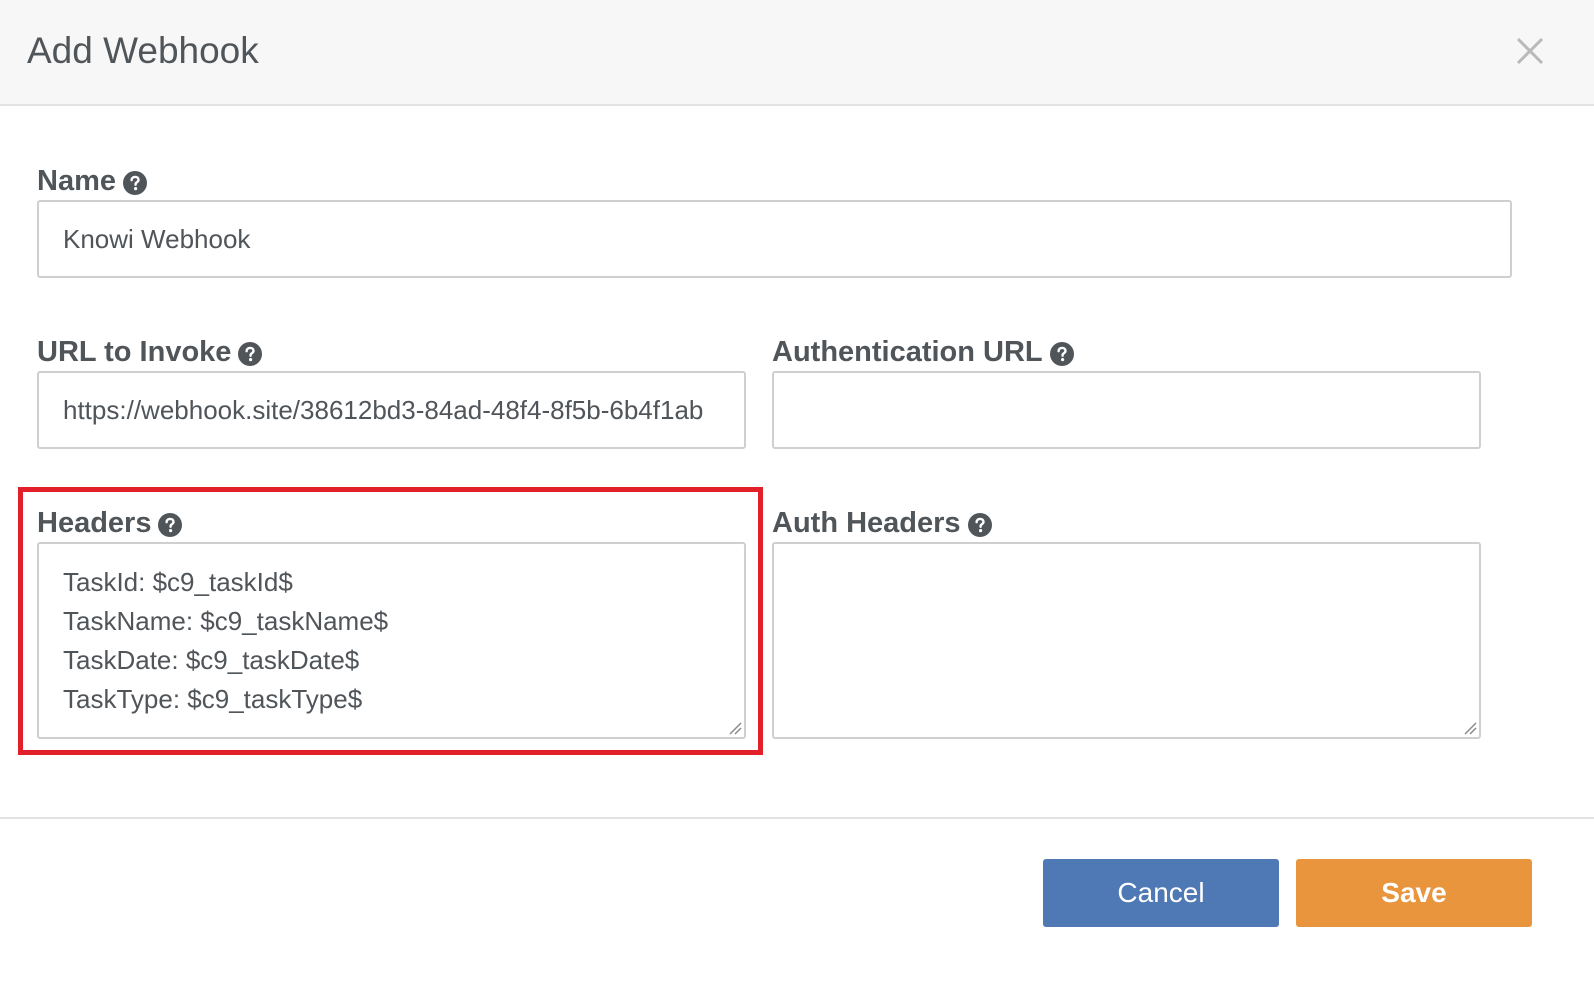  What do you see at coordinates (1530, 51) in the screenshot?
I see `close-icon` at bounding box center [1530, 51].